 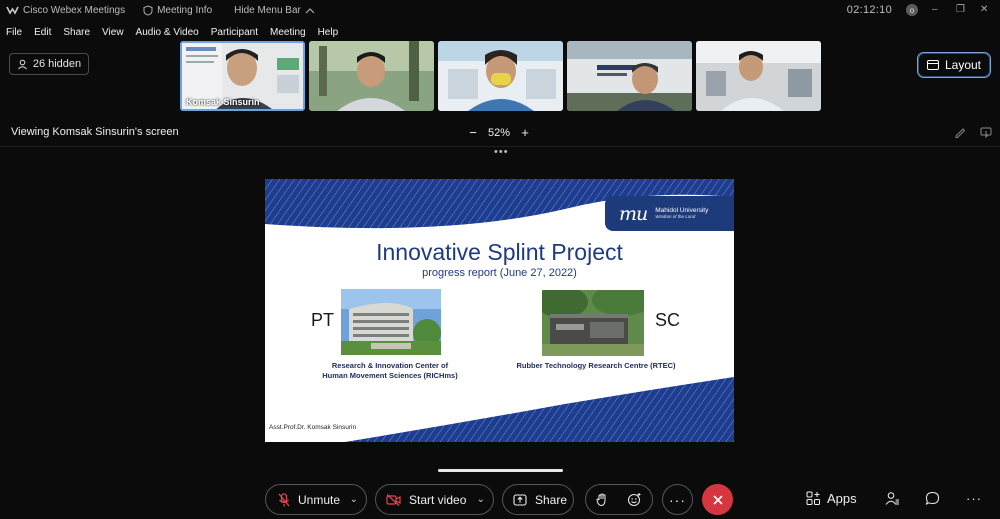 I want to click on restore-icon: ❐, so click(x=961, y=10).